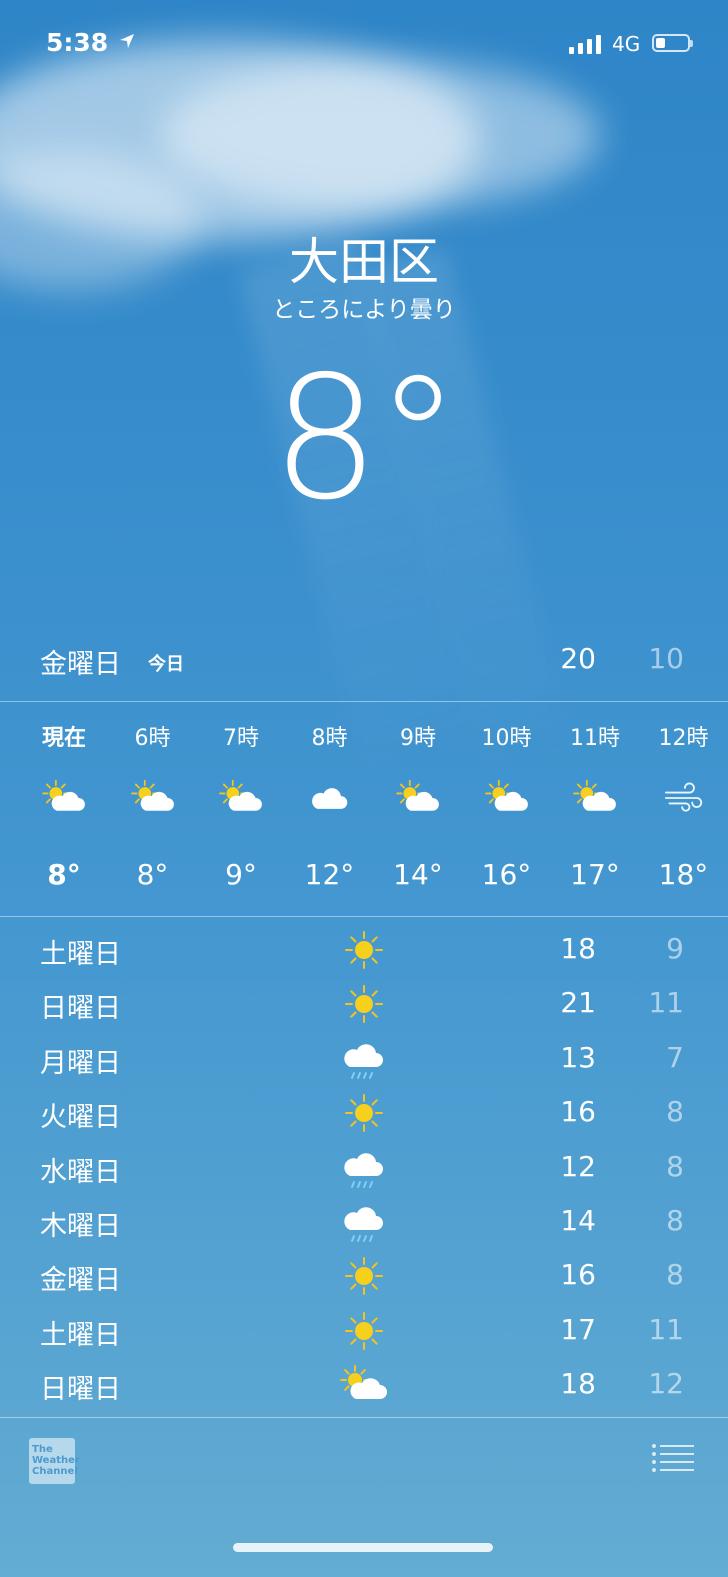  Describe the element at coordinates (585, 44) in the screenshot. I see `signal-icon` at that location.